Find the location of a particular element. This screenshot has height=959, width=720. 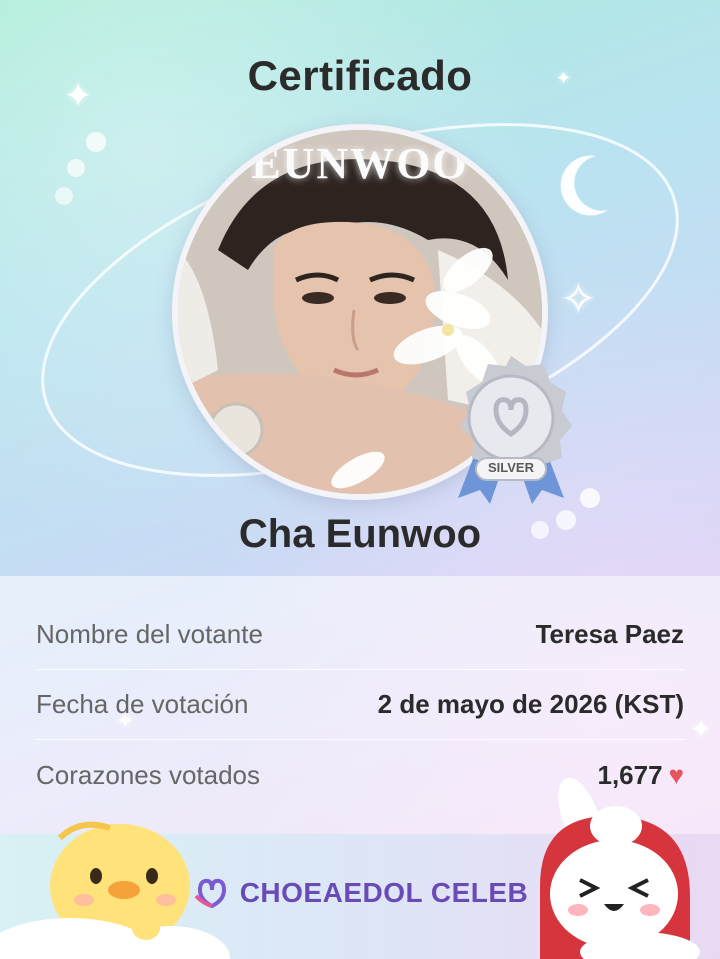

medal-label: SILVER is located at coordinates (511, 467).